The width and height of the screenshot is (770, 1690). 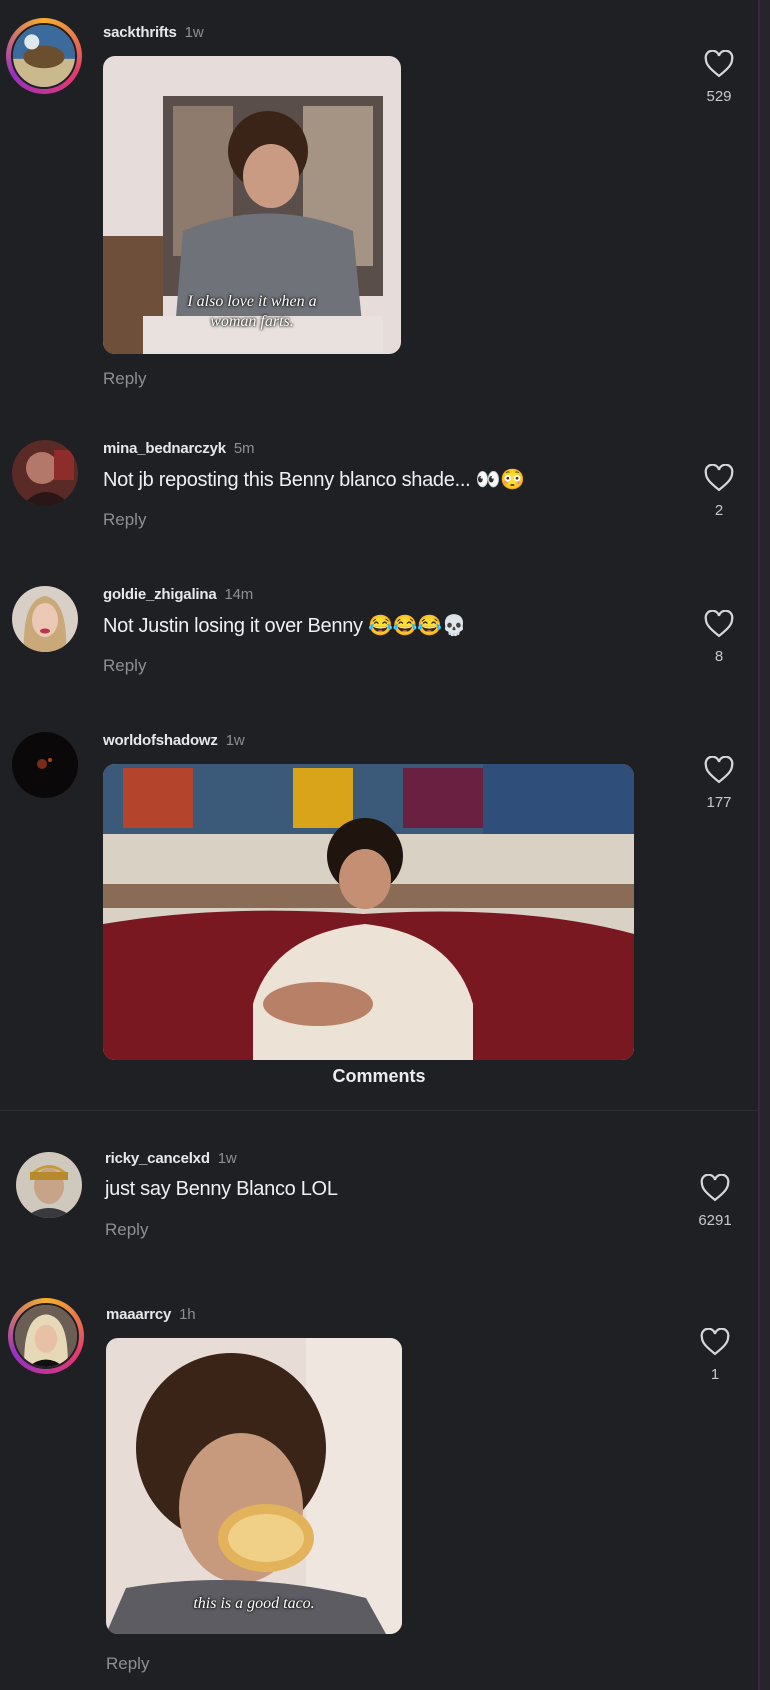 What do you see at coordinates (719, 510) in the screenshot?
I see `like-count: 2` at bounding box center [719, 510].